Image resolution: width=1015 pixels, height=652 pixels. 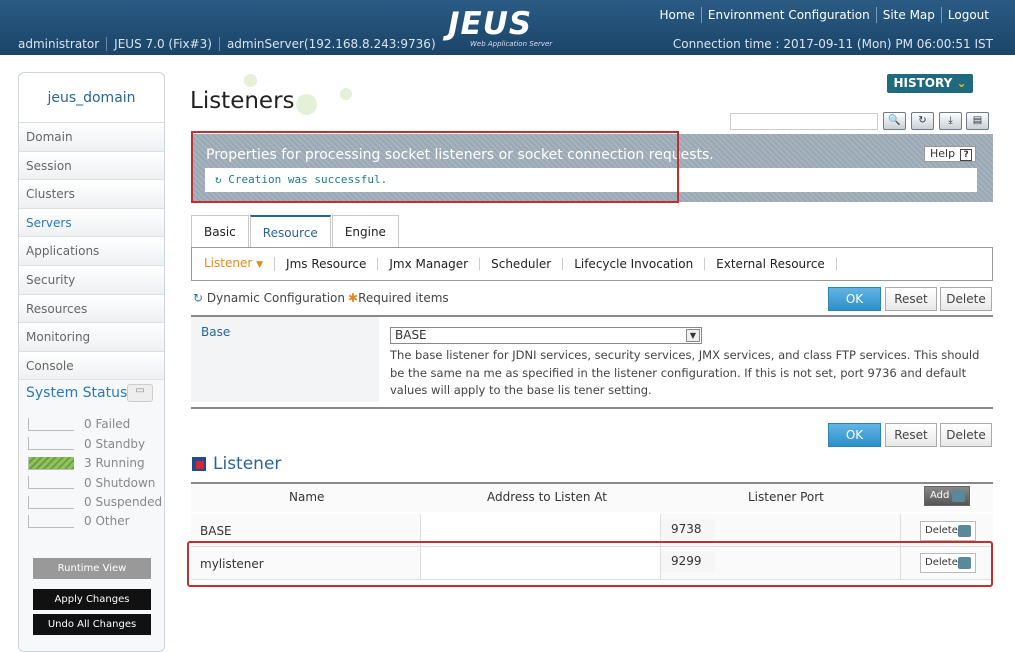 I want to click on server-name: adminServer(192.168.8.243:9736), so click(x=330, y=44).